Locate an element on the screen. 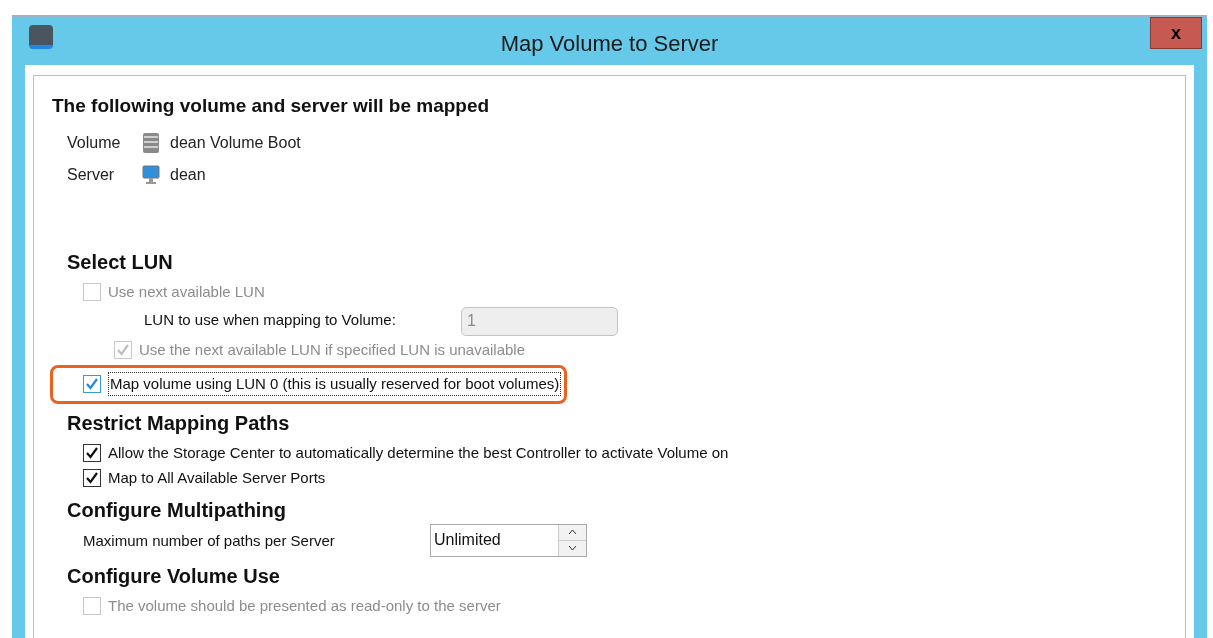  checkbox-label: The volume should be presented as read-only to the server is located at coordinates (304, 605).